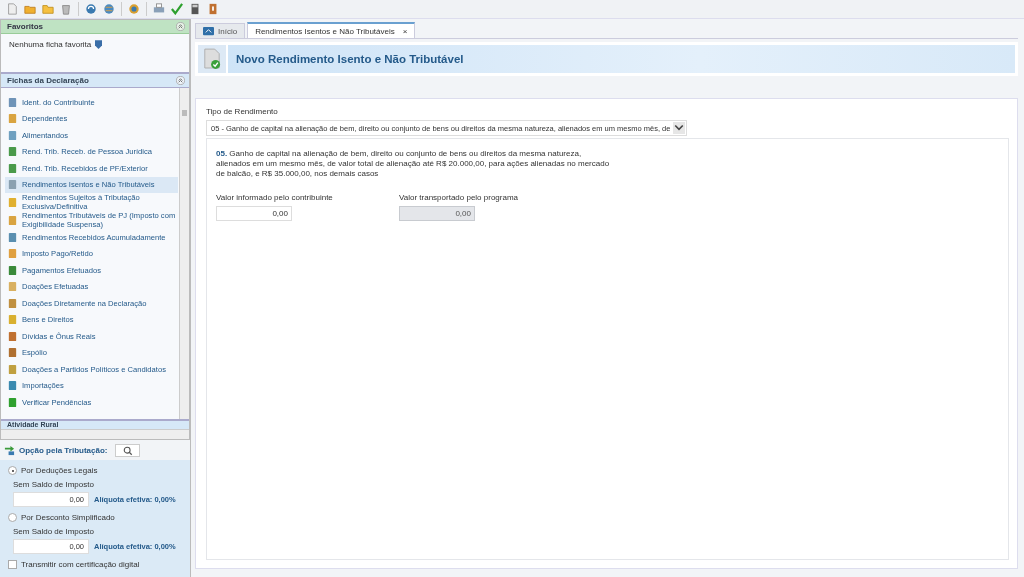 The width and height of the screenshot is (1024, 577). Describe the element at coordinates (405, 31) in the screenshot. I see `close-tab-button: ×` at that location.